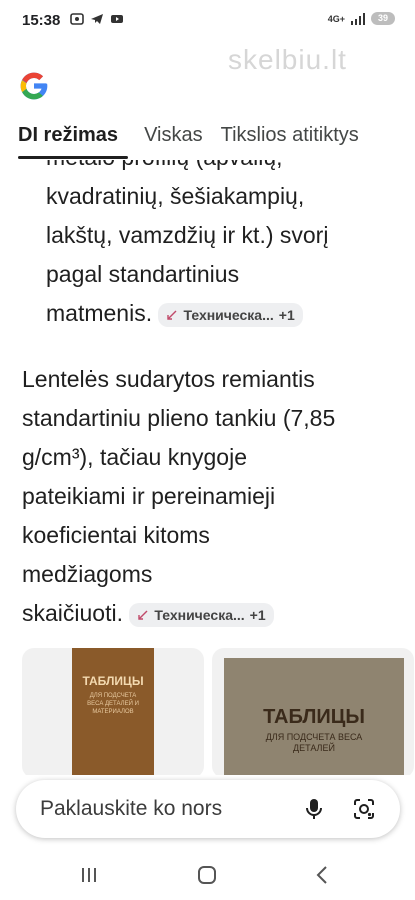  What do you see at coordinates (164, 141) in the screenshot?
I see `tab-all: Viskas` at bounding box center [164, 141].